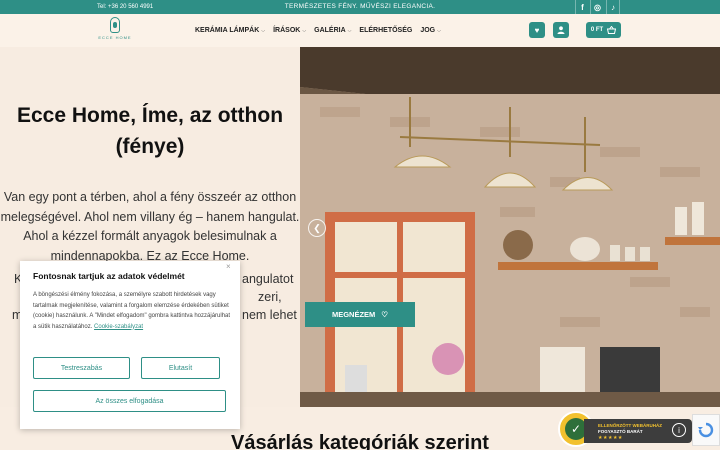  What do you see at coordinates (180, 368) in the screenshot?
I see `reject-button: Elutasít` at bounding box center [180, 368].